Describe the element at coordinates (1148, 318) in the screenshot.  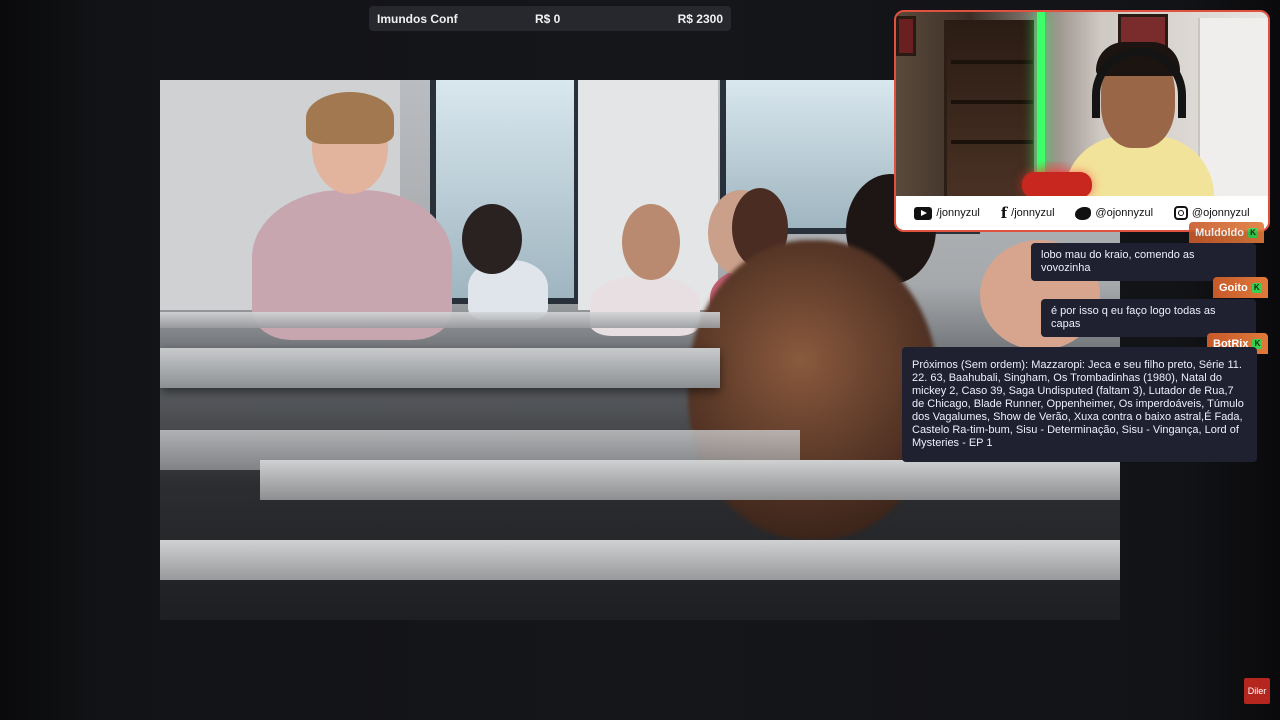
I see `chat-message: é por isso q eu faço logo todas as capas` at that location.